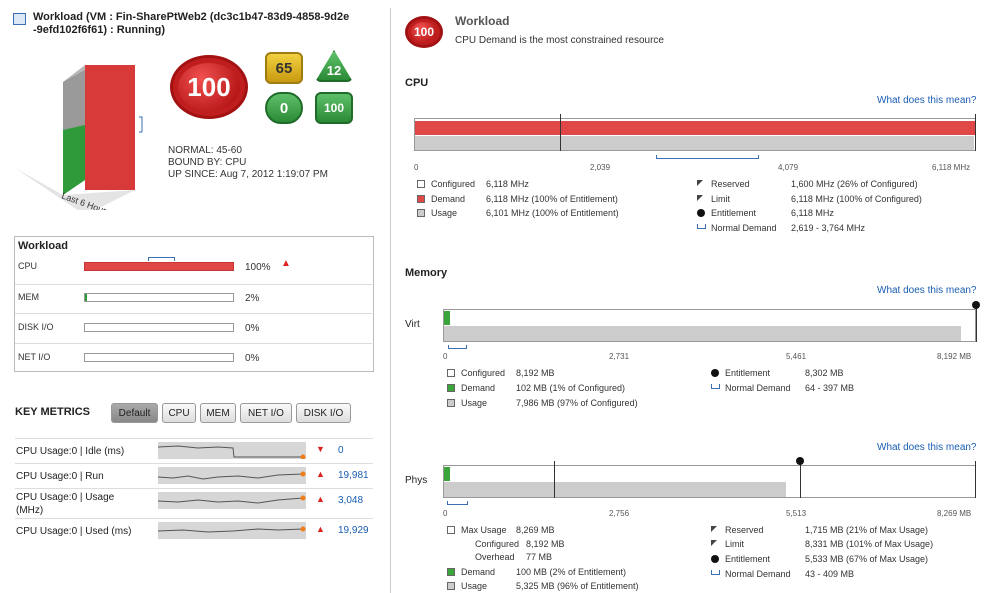 This screenshot has width=1003, height=593. Describe the element at coordinates (252, 298) in the screenshot. I see `row-pct: 2%` at that location.